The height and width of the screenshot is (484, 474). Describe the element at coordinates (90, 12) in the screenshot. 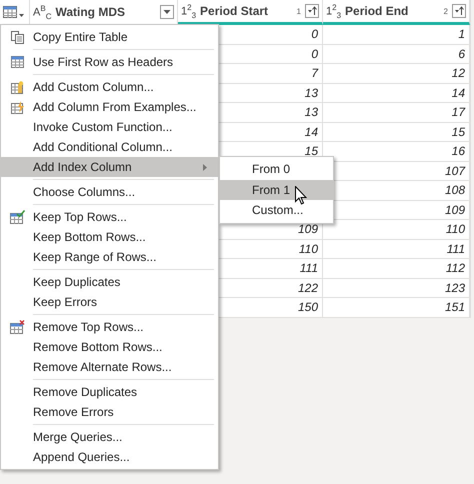

I see `column-header: Wating MDS` at that location.